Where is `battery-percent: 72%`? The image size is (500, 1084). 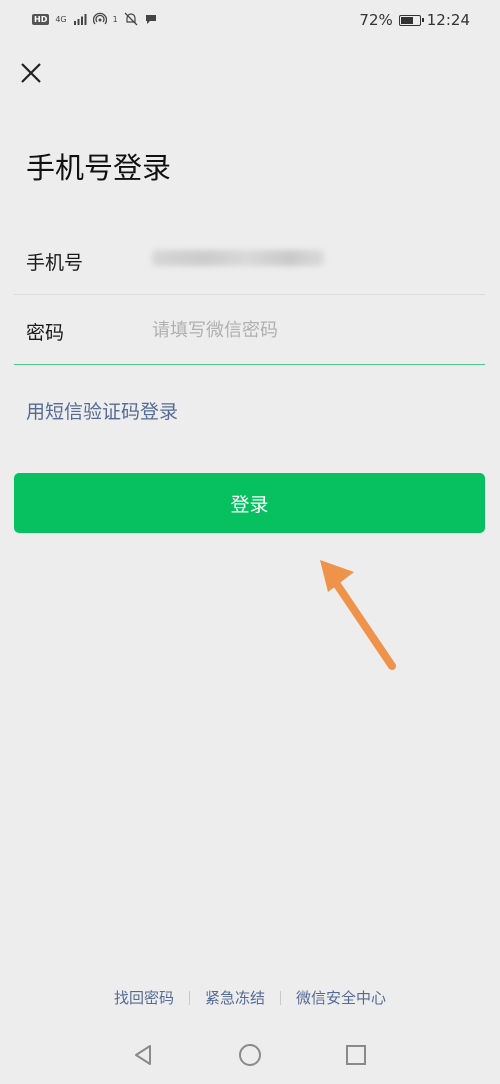
battery-percent: 72% is located at coordinates (376, 20).